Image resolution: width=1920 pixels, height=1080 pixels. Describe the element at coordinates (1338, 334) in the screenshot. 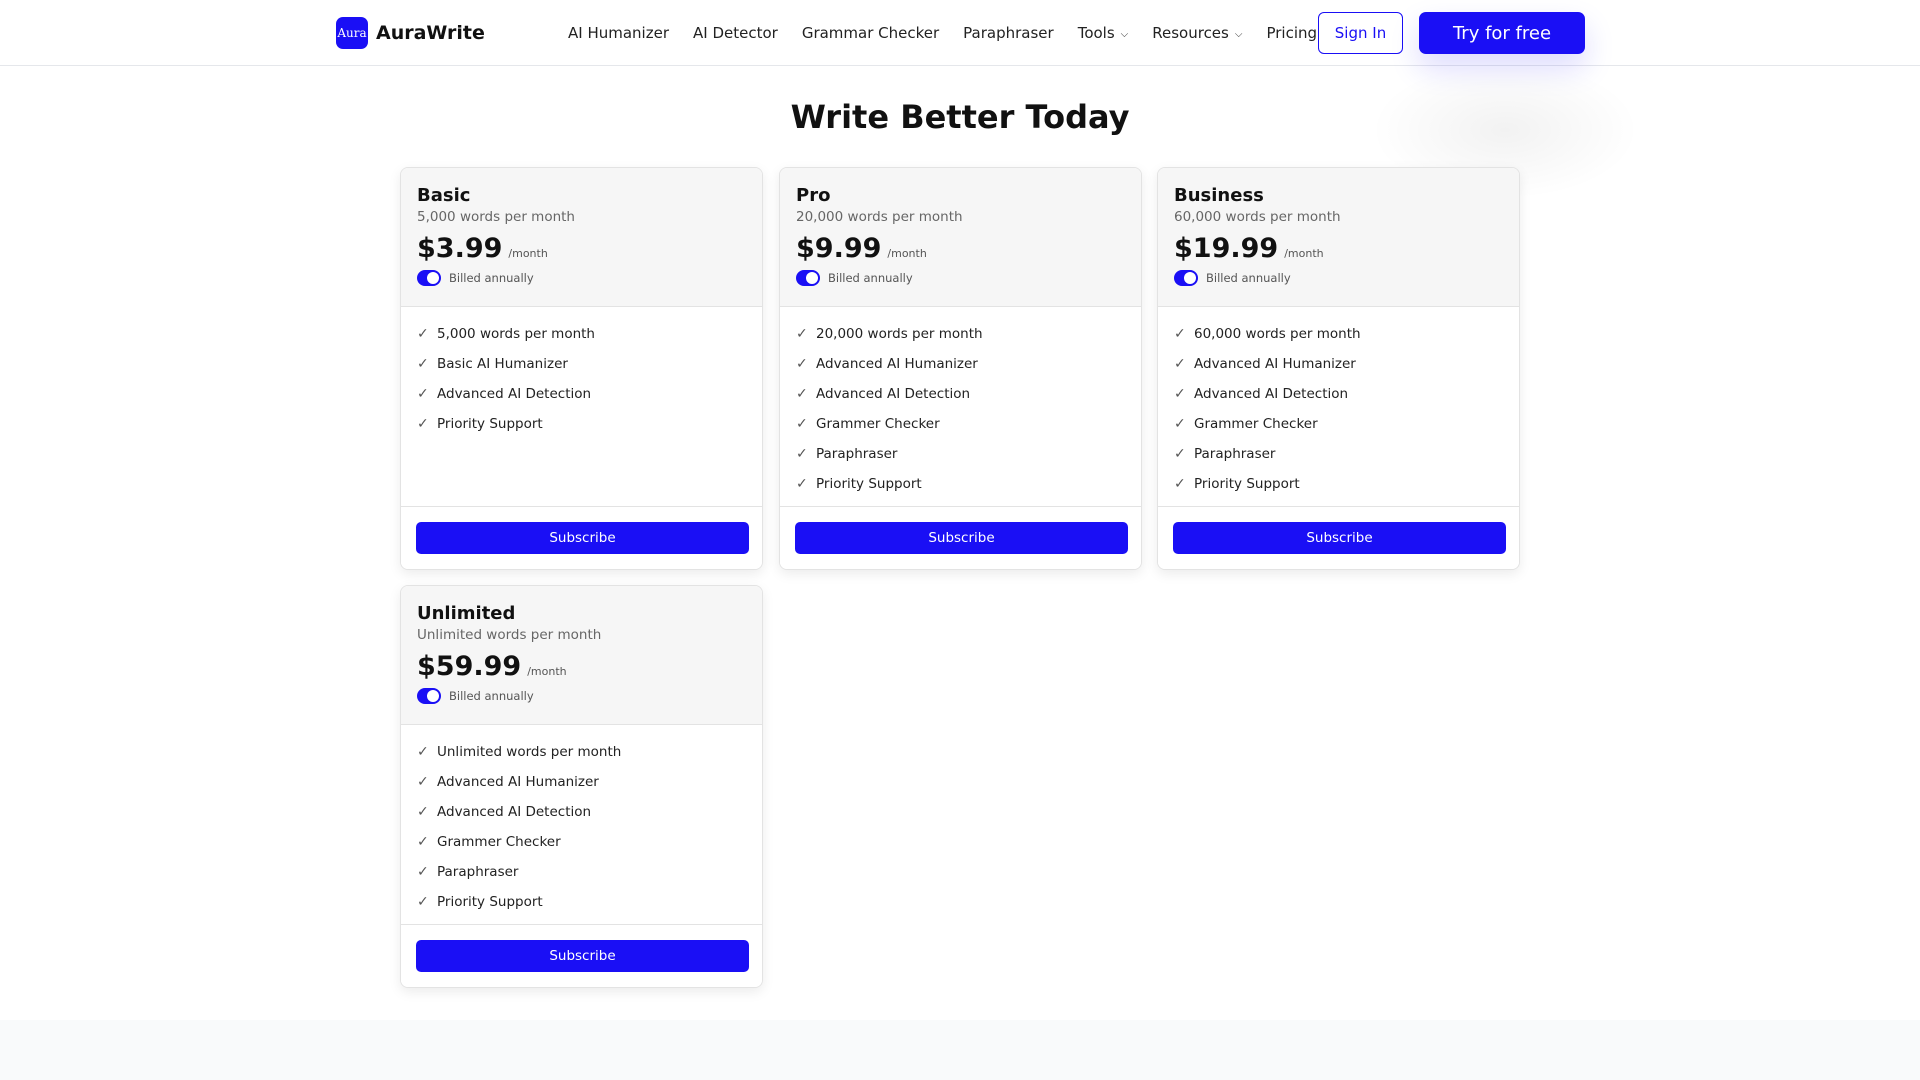

I see `list-item: ✓ 60,000 words per month` at that location.